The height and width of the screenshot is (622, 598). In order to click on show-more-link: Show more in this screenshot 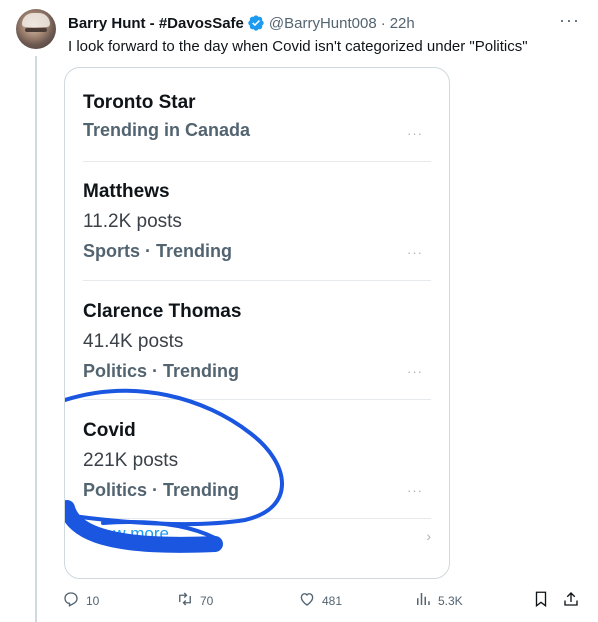, I will do `click(126, 533)`.